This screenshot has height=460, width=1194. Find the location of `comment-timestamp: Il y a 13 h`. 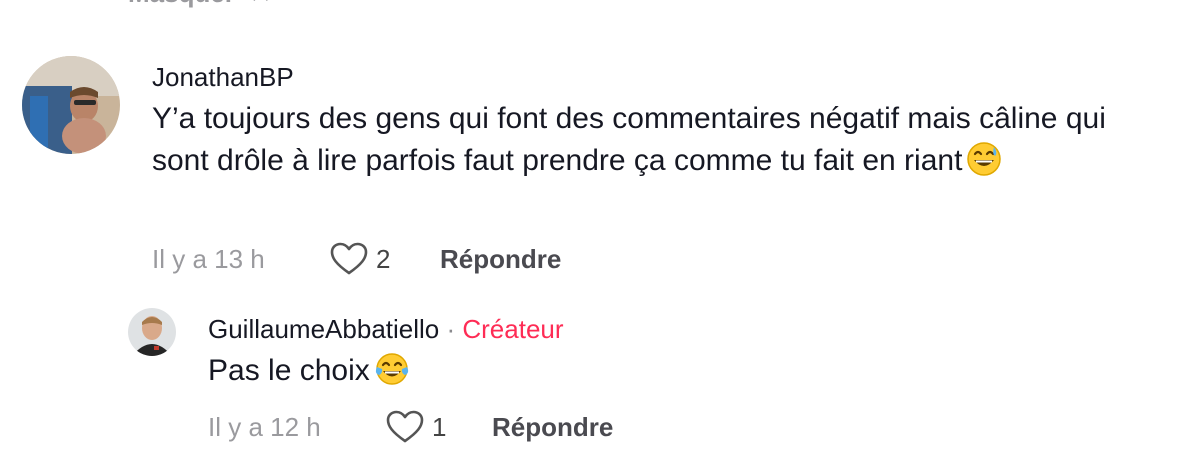

comment-timestamp: Il y a 13 h is located at coordinates (208, 258).